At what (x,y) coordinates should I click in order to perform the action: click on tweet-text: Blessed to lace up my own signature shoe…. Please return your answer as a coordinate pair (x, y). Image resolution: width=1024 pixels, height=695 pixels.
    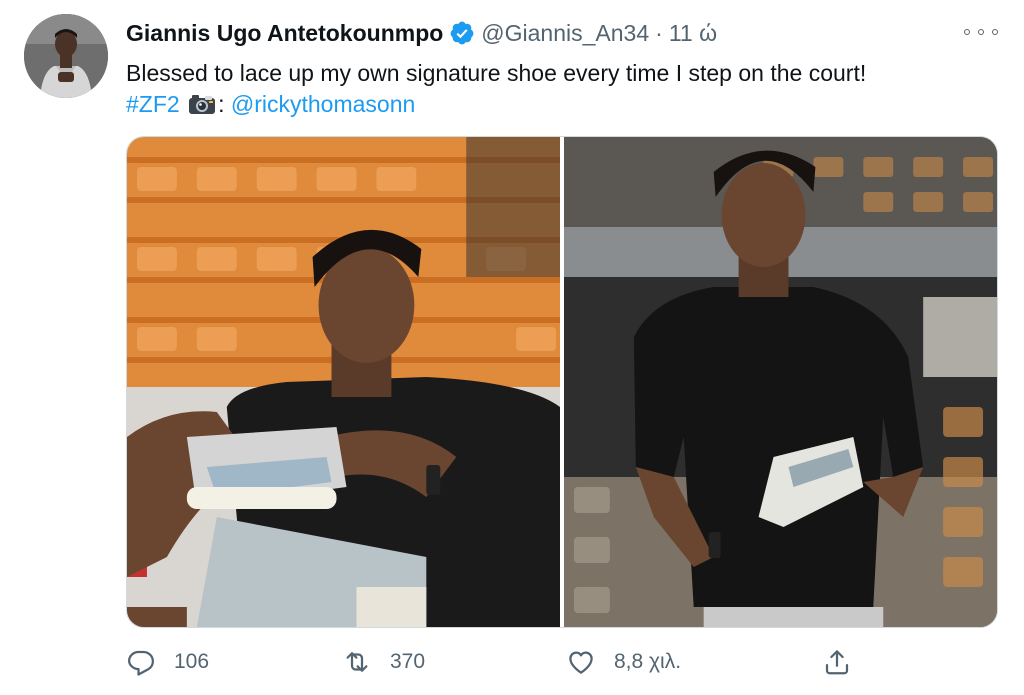
    Looking at the image, I should click on (496, 89).